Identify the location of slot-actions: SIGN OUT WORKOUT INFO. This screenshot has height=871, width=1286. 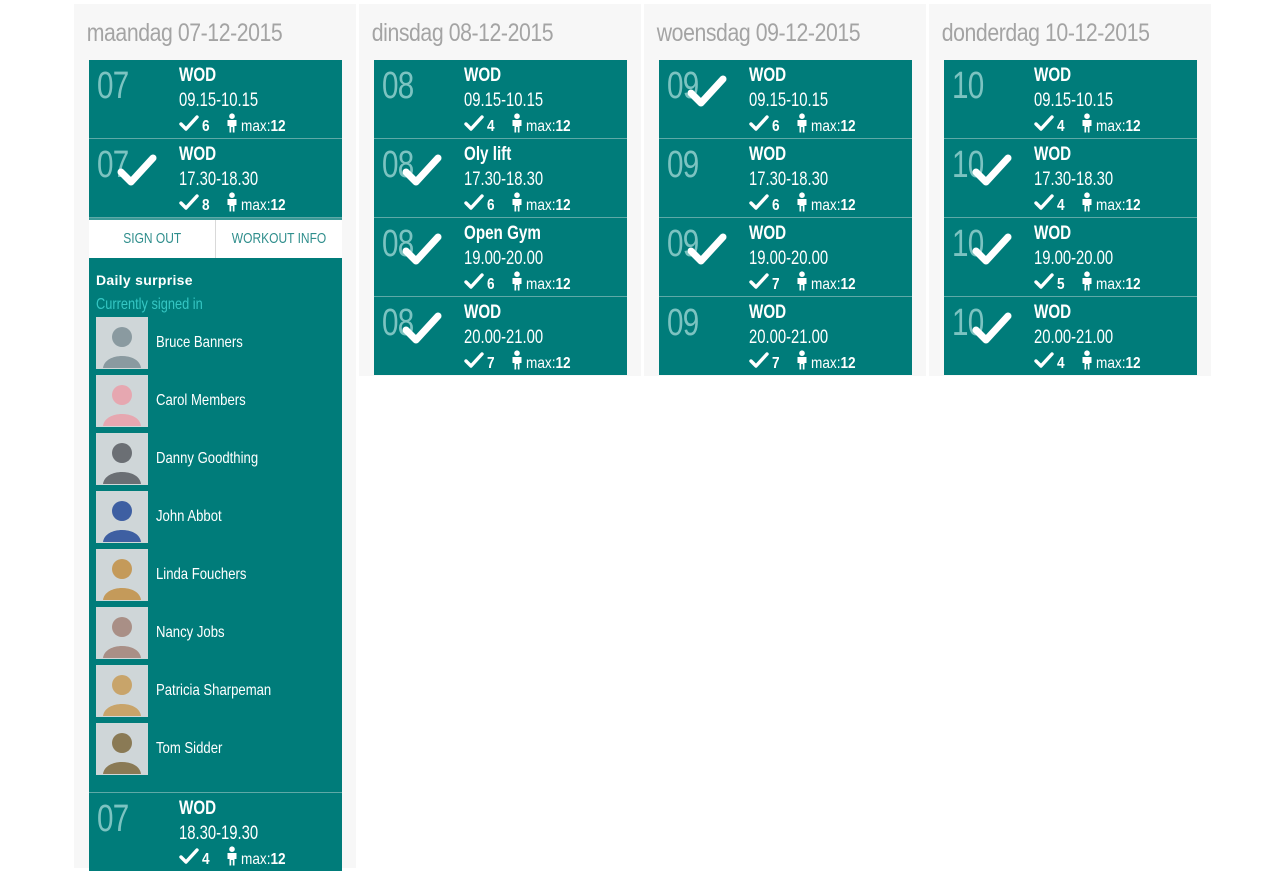
(215, 238).